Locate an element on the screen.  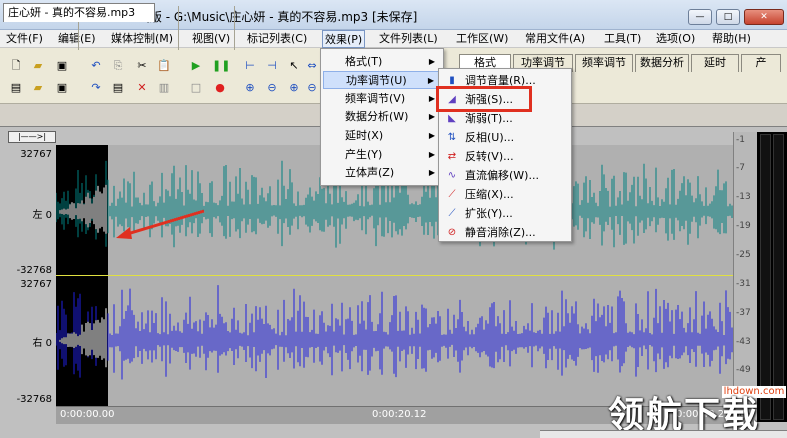
silence-removal-icon: ⊘ is located at coordinates (452, 232).